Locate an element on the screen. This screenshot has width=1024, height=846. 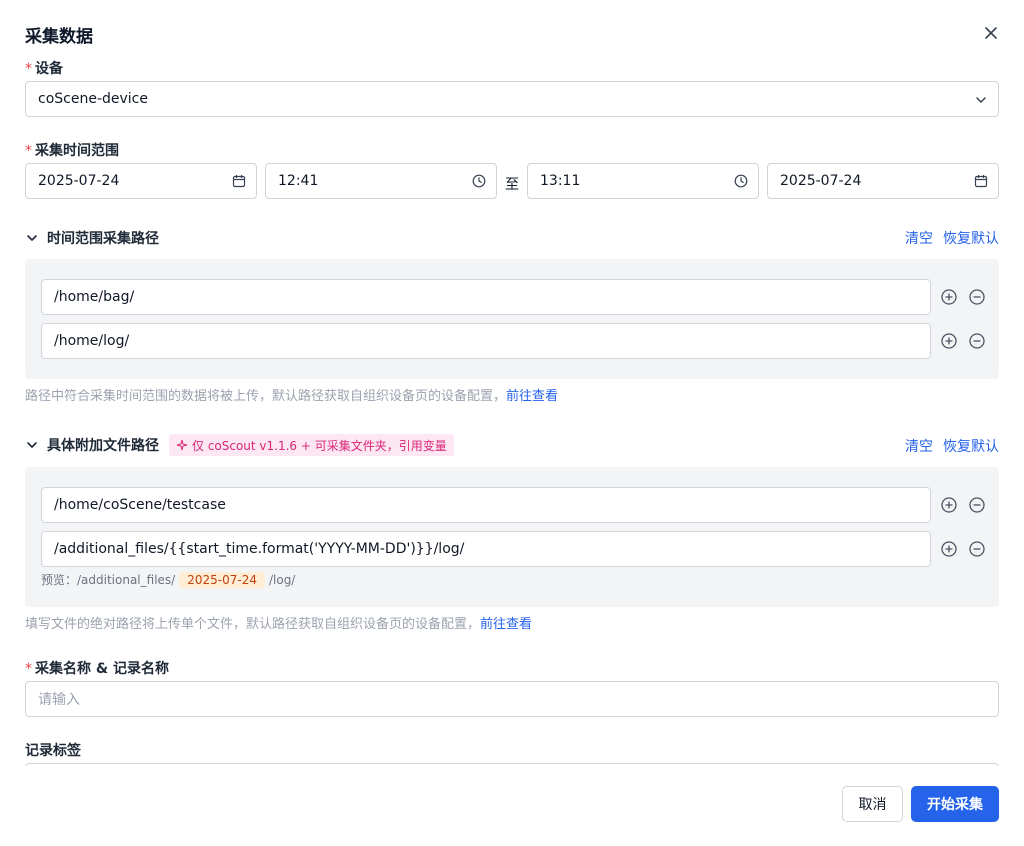
time-paths-restore-link: 恢复默认 is located at coordinates (971, 239).